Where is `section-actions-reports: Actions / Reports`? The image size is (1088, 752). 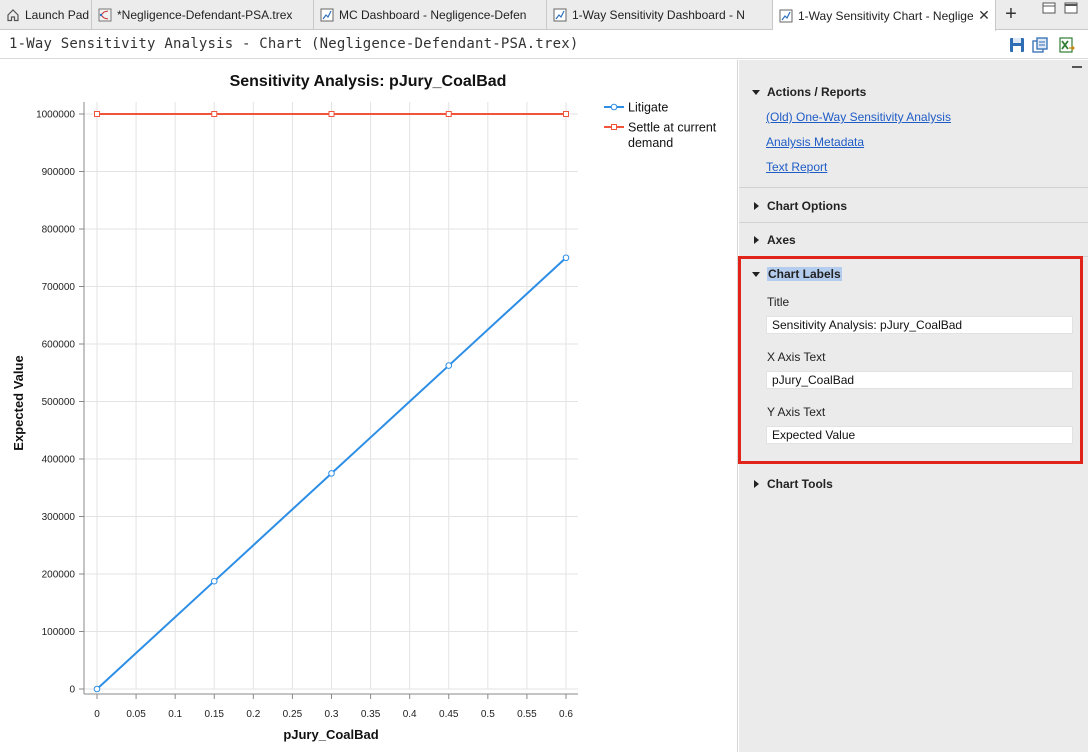
section-actions-reports: Actions / Reports is located at coordinates (913, 92).